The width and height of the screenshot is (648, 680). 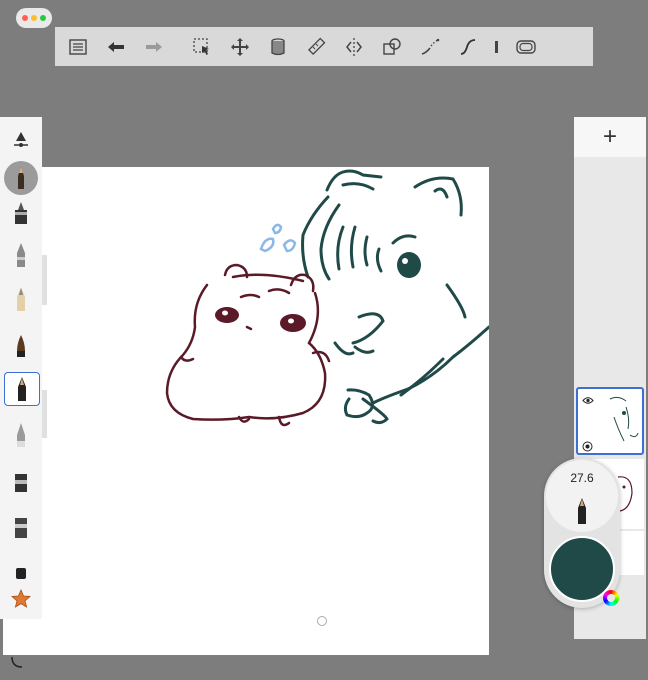 I want to click on technical-pen-brush, so click(x=21, y=213).